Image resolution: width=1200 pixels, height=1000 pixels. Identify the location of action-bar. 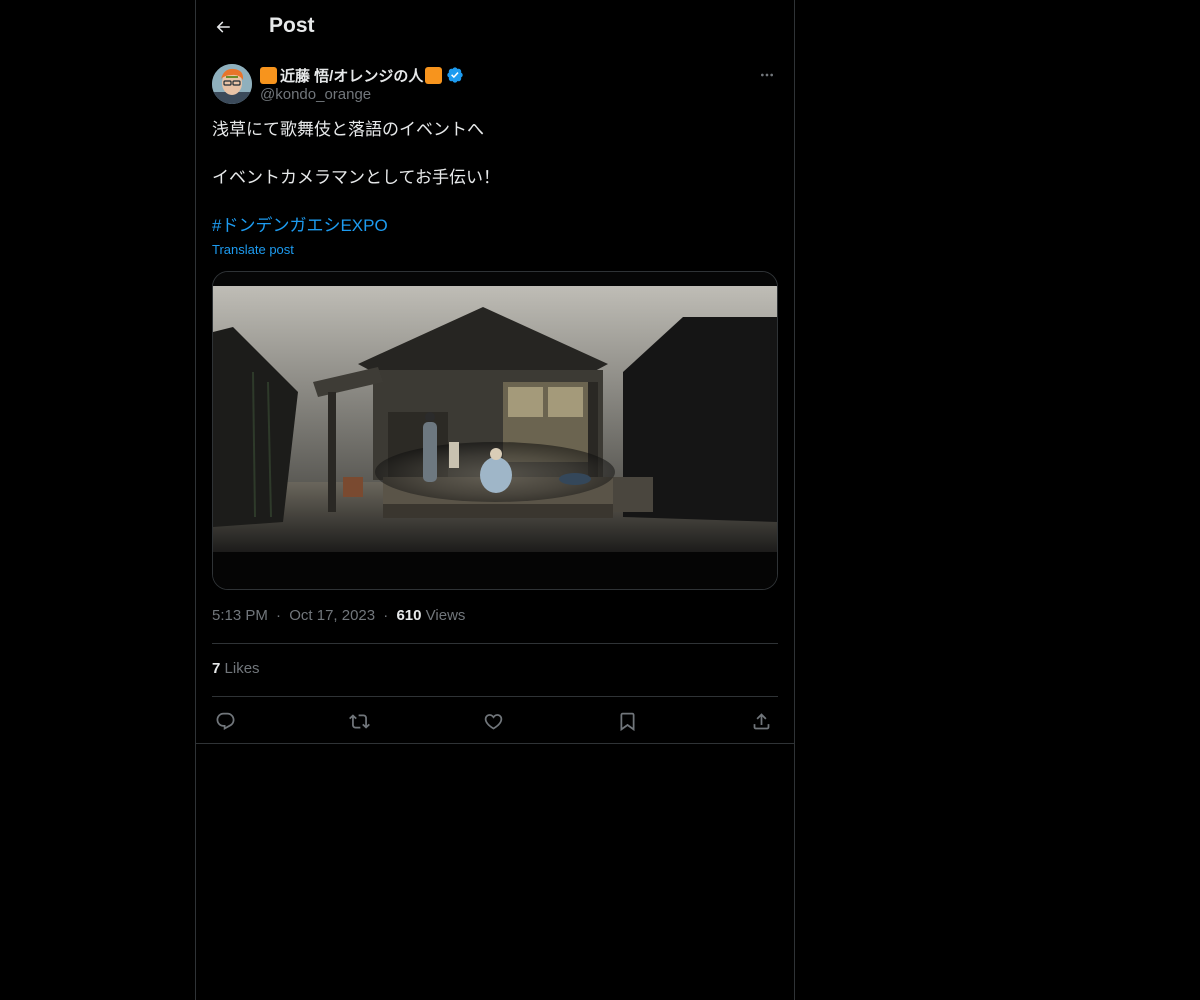
(495, 721).